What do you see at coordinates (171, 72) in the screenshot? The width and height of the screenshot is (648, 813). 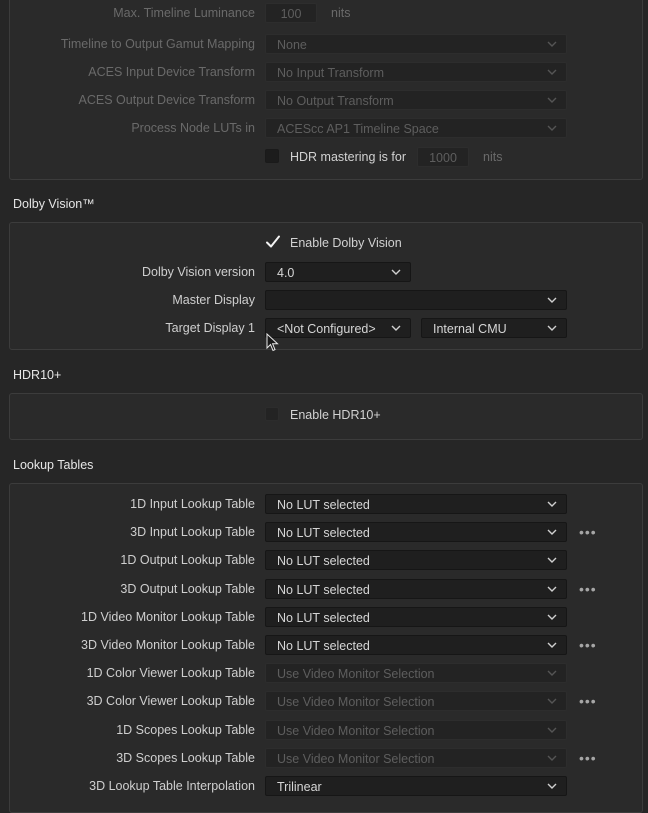 I see `aces-idt-label: ACES Input Device Transform` at bounding box center [171, 72].